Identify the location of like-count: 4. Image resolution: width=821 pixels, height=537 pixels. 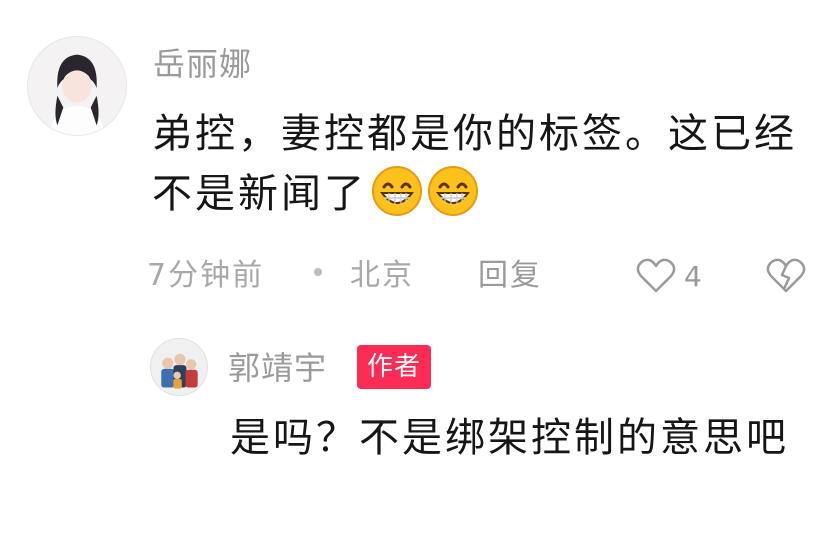
(693, 276).